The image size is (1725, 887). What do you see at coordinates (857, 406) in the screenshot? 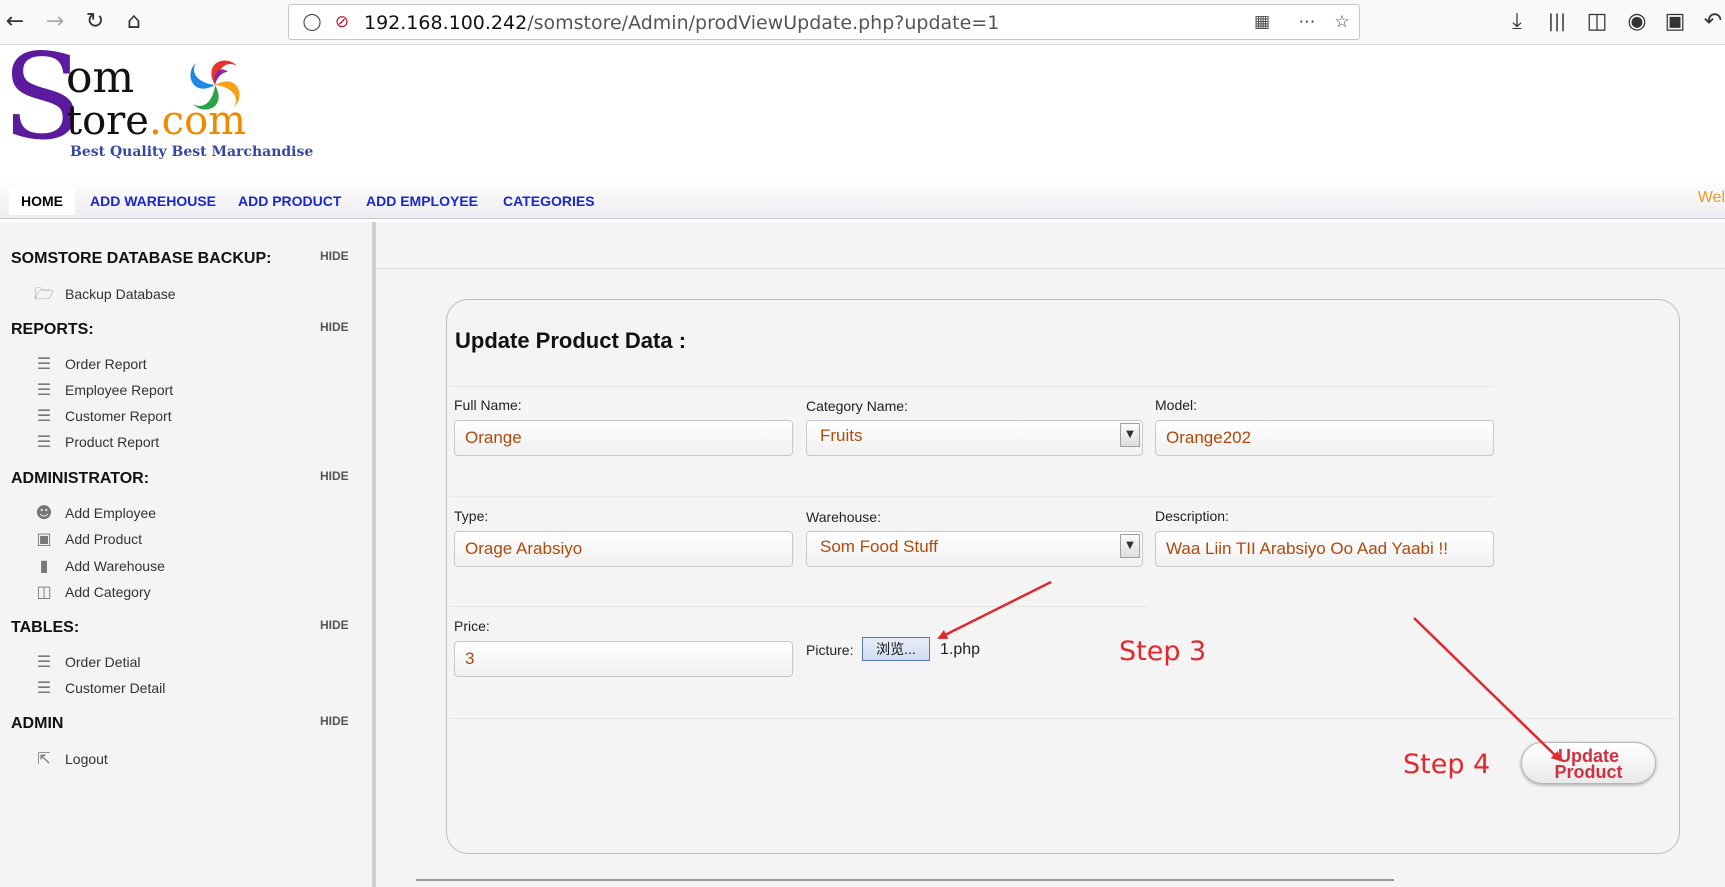
I see `category-label: Category Name:` at bounding box center [857, 406].